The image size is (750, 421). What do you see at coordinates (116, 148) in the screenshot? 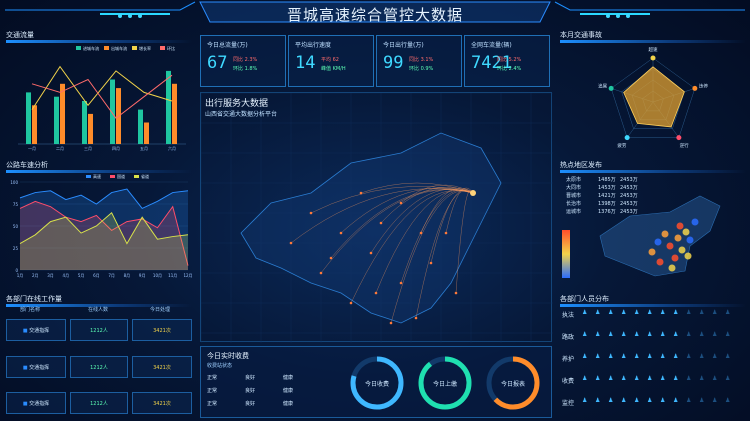
I see `tick-label: 四月` at bounding box center [116, 148].